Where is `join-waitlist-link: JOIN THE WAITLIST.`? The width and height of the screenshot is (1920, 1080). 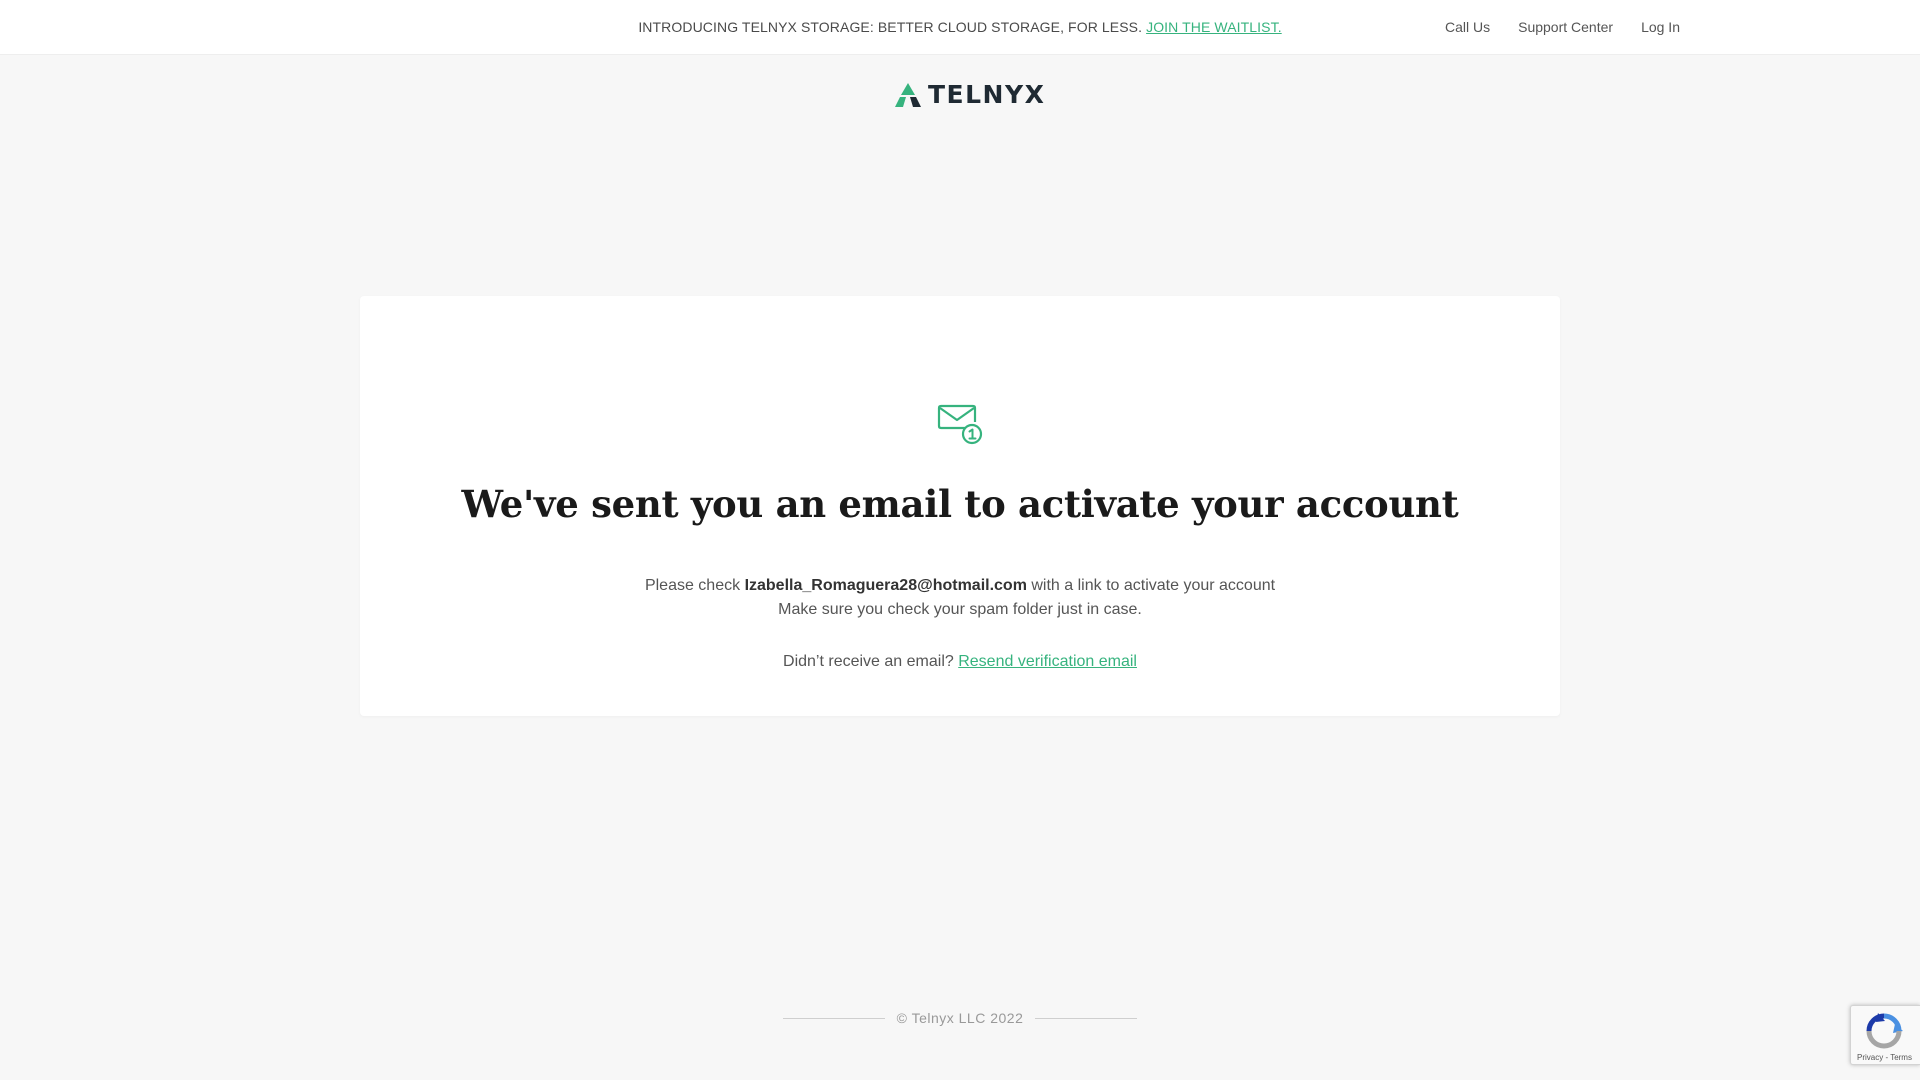
join-waitlist-link: JOIN THE WAITLIST. is located at coordinates (1214, 27).